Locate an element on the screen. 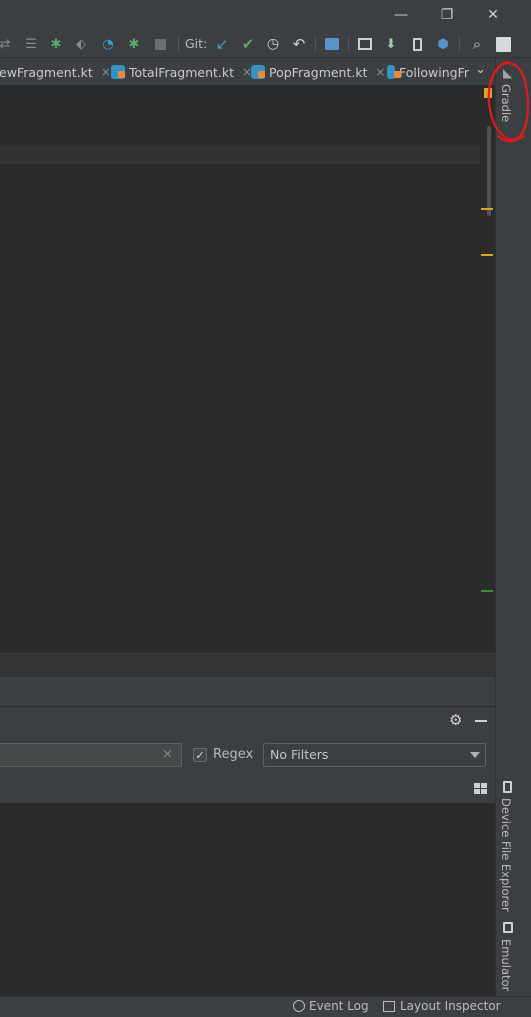 This screenshot has height=1017, width=531. emulator-tool-button: Emulator is located at coordinates (506, 965).